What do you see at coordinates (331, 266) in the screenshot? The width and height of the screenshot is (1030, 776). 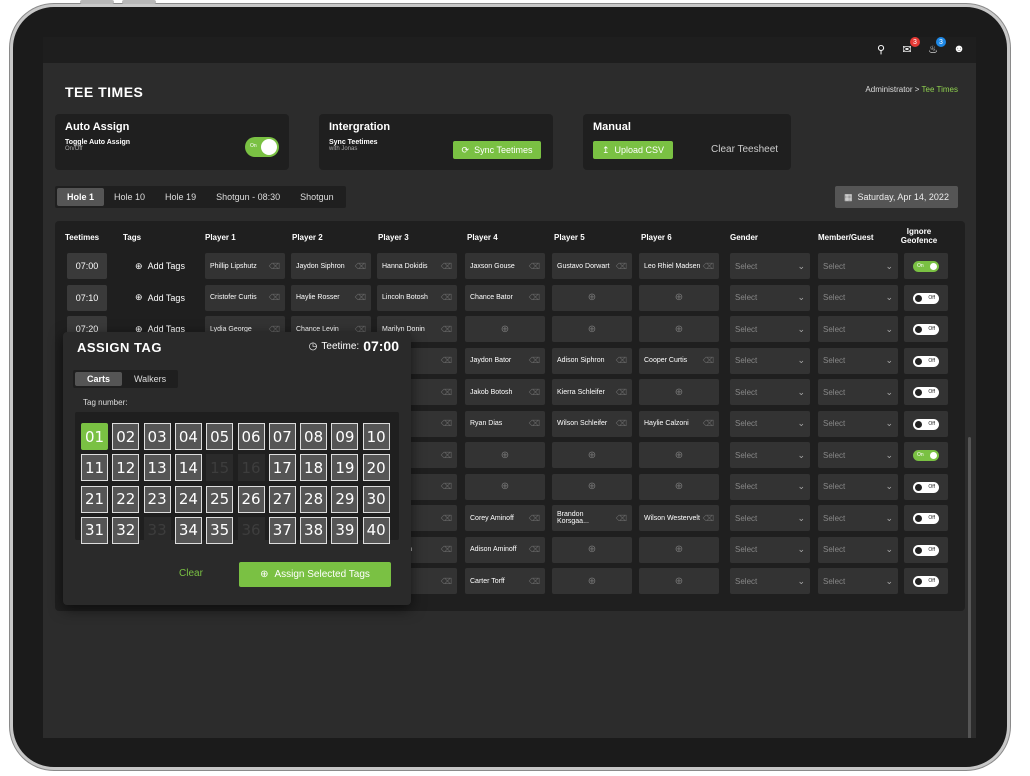 I see `player-cell: Jaydon Siphron ⌫` at bounding box center [331, 266].